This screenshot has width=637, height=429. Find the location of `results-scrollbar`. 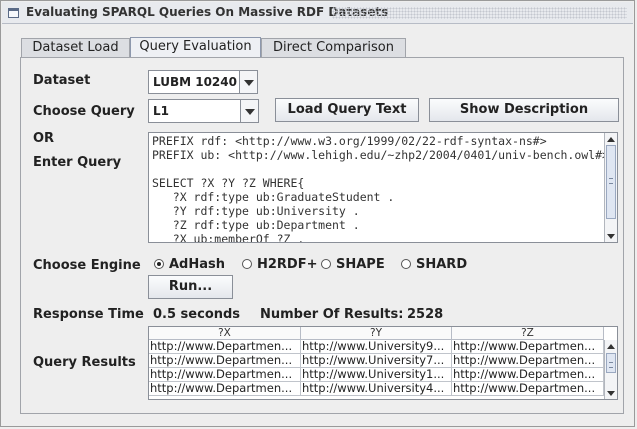

results-scrollbar is located at coordinates (610, 369).